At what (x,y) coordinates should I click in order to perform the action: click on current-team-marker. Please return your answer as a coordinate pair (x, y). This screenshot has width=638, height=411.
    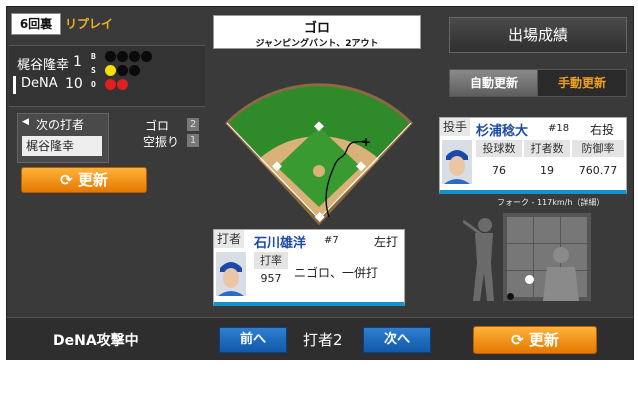
    Looking at the image, I should click on (14, 85).